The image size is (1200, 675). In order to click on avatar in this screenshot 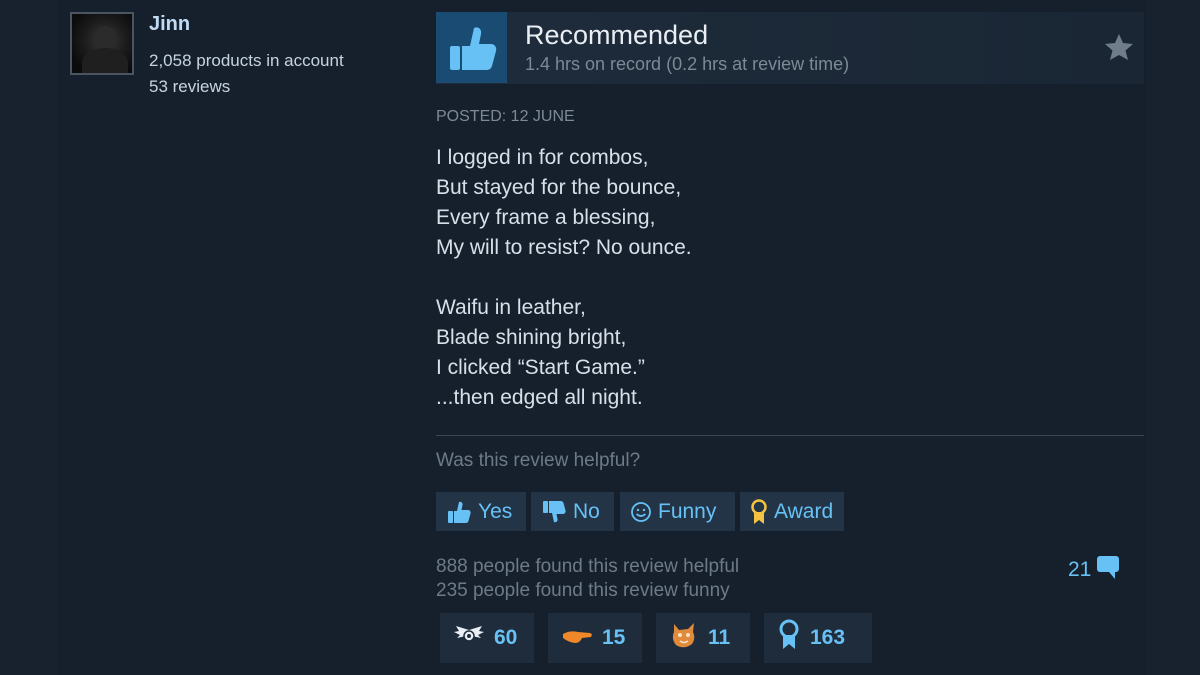, I will do `click(102, 43)`.